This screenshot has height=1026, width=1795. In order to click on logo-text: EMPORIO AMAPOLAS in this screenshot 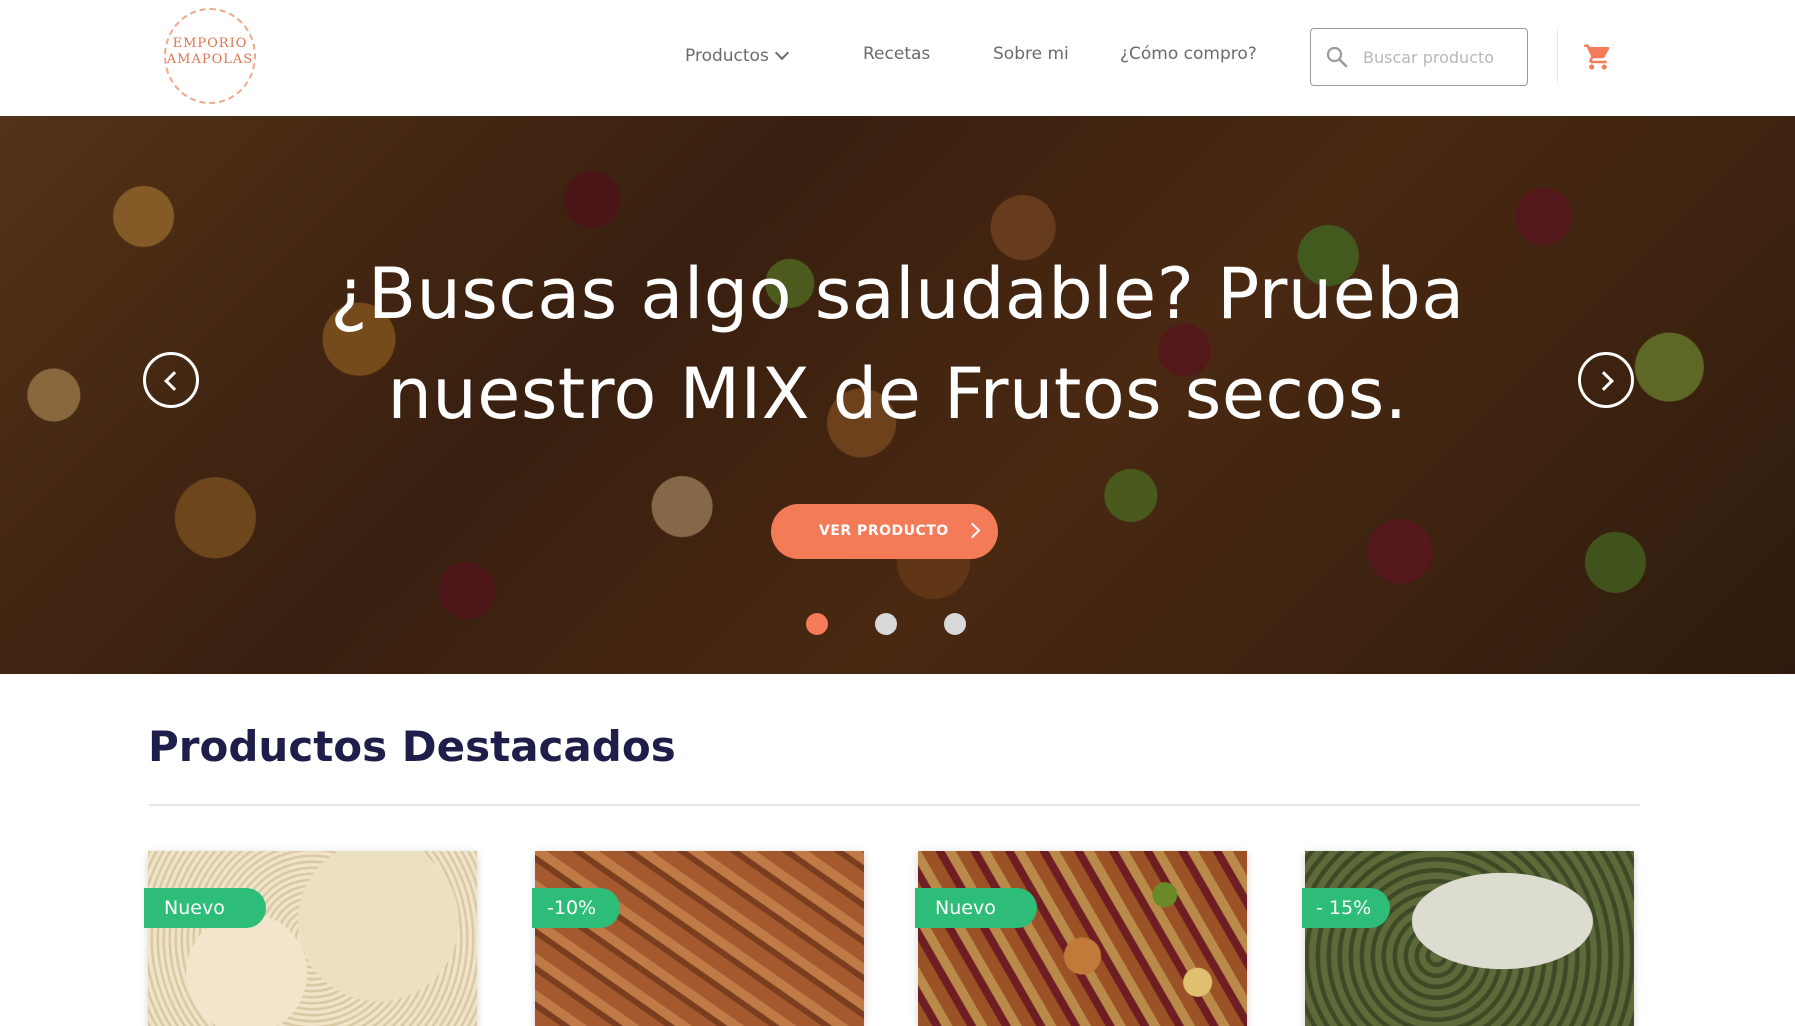, I will do `click(210, 52)`.